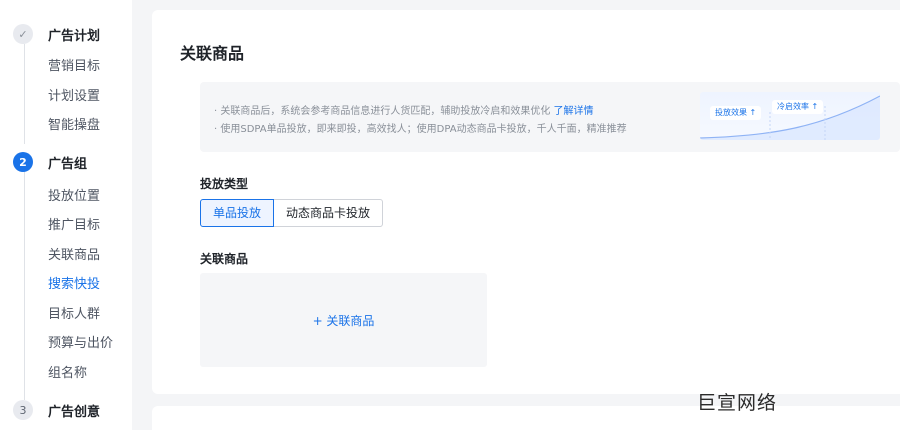  What do you see at coordinates (74, 64) in the screenshot?
I see `sidebar-item-marketing-goal: 营销目标` at bounding box center [74, 64].